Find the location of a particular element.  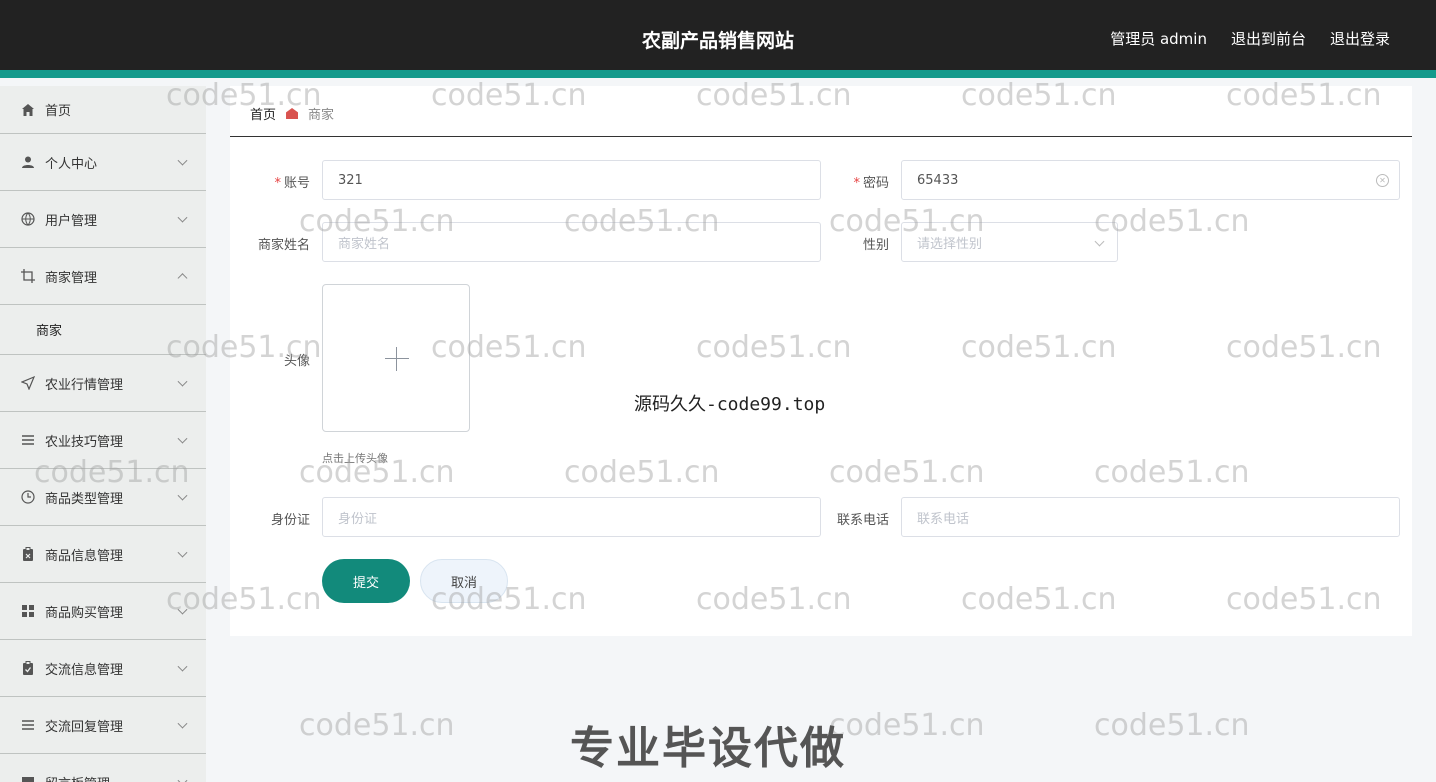

top-header: 农副产品销售网站 管理员 admin 退出到前台 退出登录 is located at coordinates (718, 39).